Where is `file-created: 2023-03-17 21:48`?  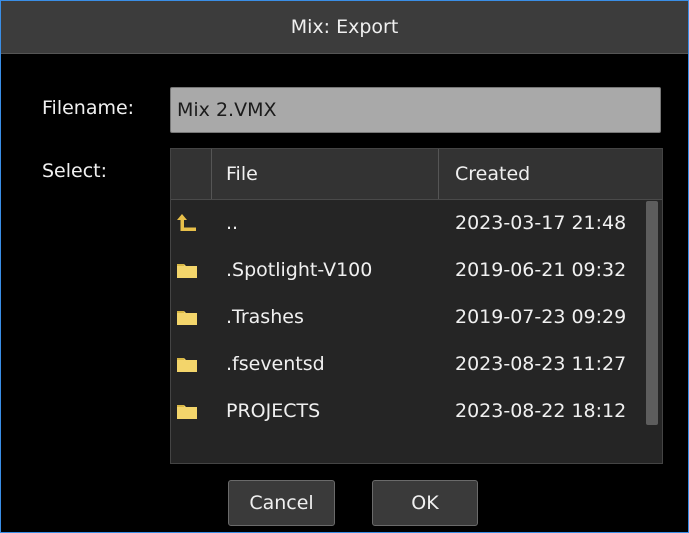 file-created: 2023-03-17 21:48 is located at coordinates (541, 223).